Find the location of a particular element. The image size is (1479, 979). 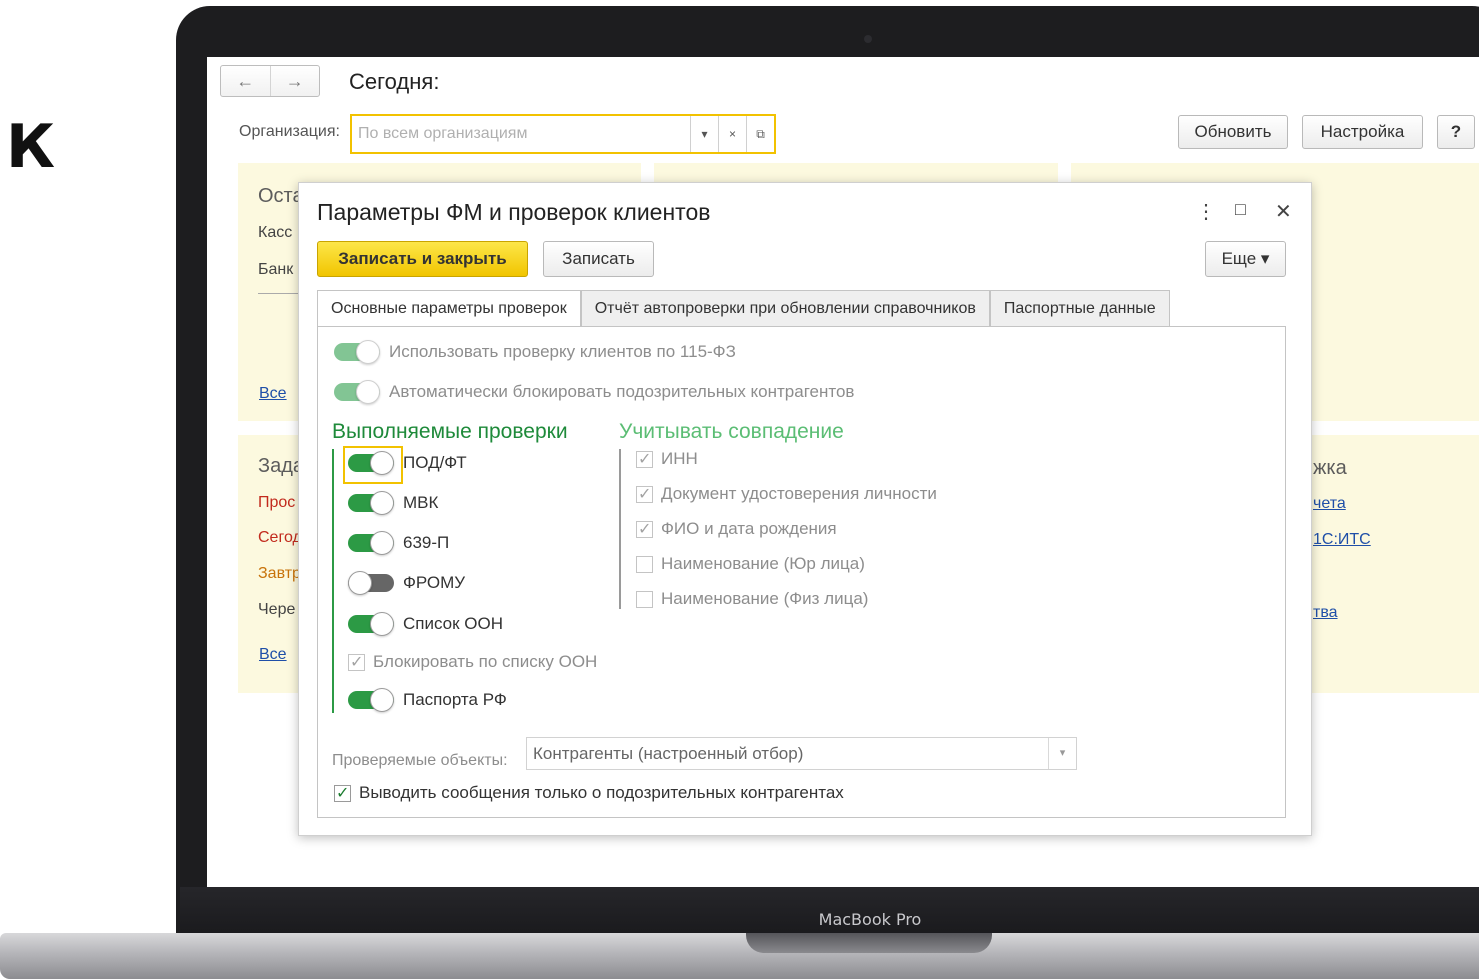

podft-toggle is located at coordinates (373, 465).